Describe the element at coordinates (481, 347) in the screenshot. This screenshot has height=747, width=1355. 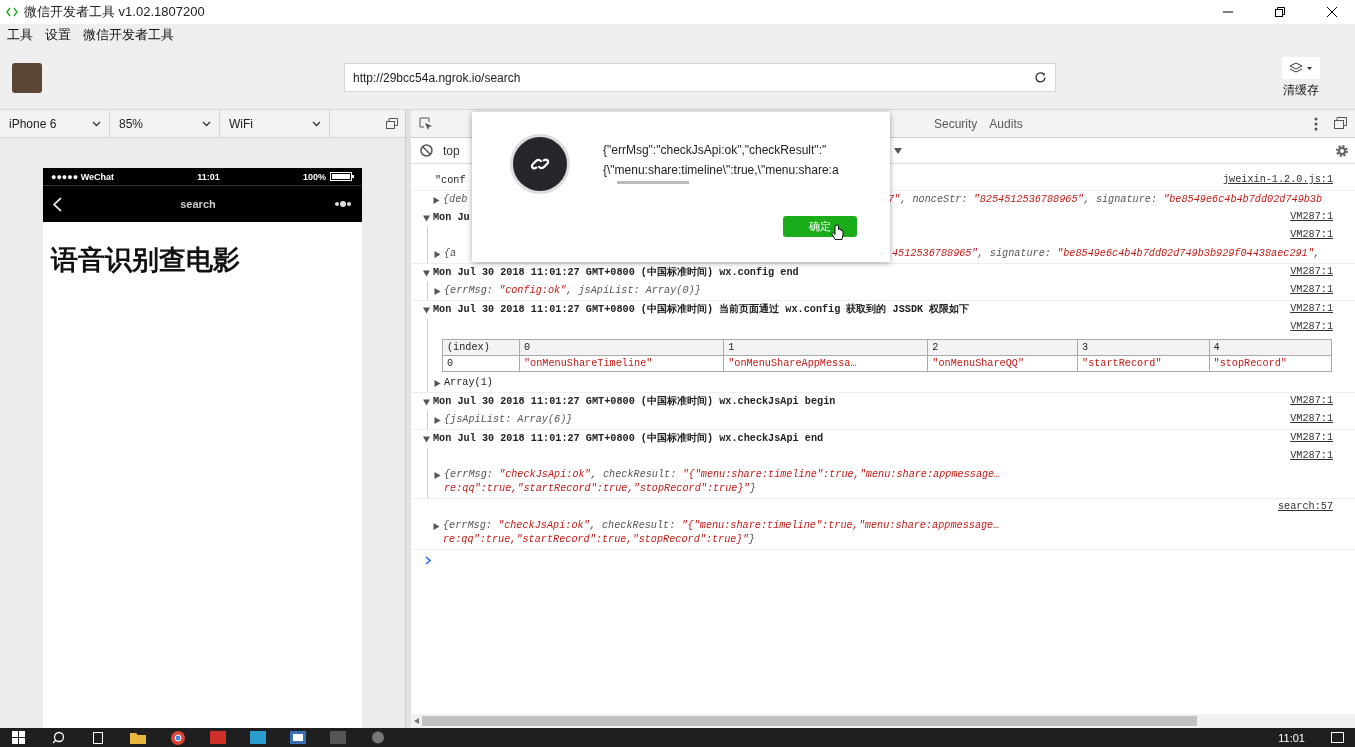
I see `table-header: (index)` at that location.